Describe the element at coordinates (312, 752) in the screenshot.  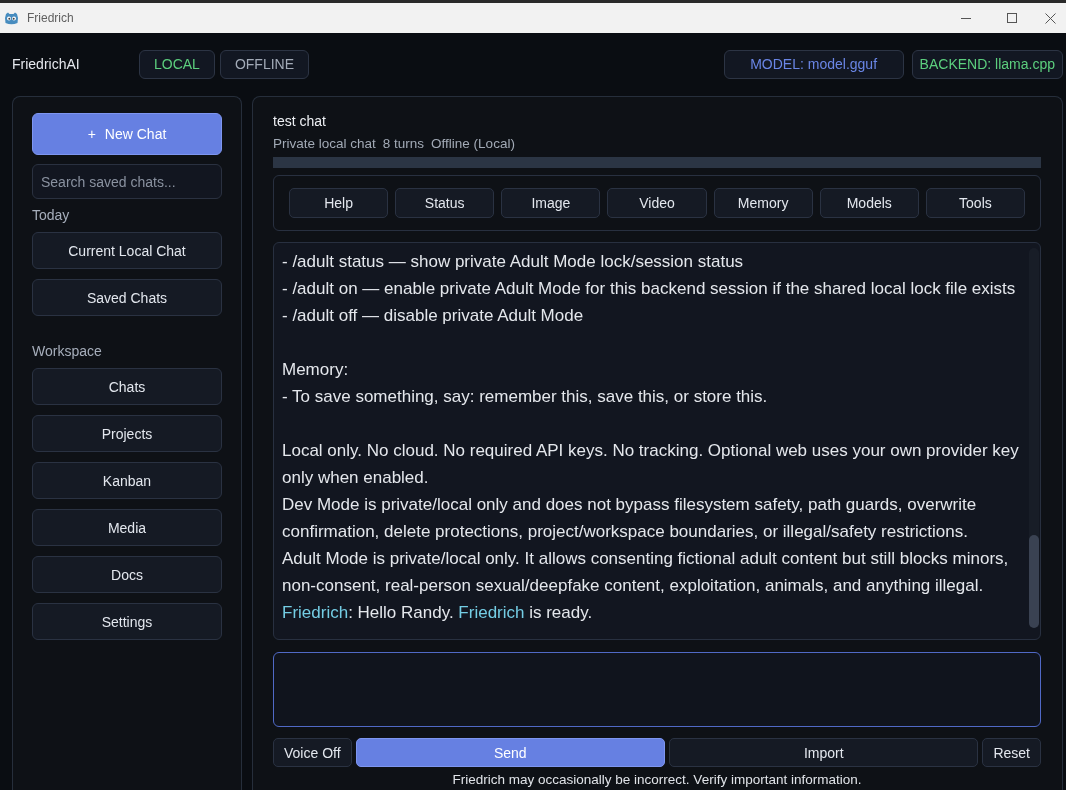
I see `action-button: Voice Off` at that location.